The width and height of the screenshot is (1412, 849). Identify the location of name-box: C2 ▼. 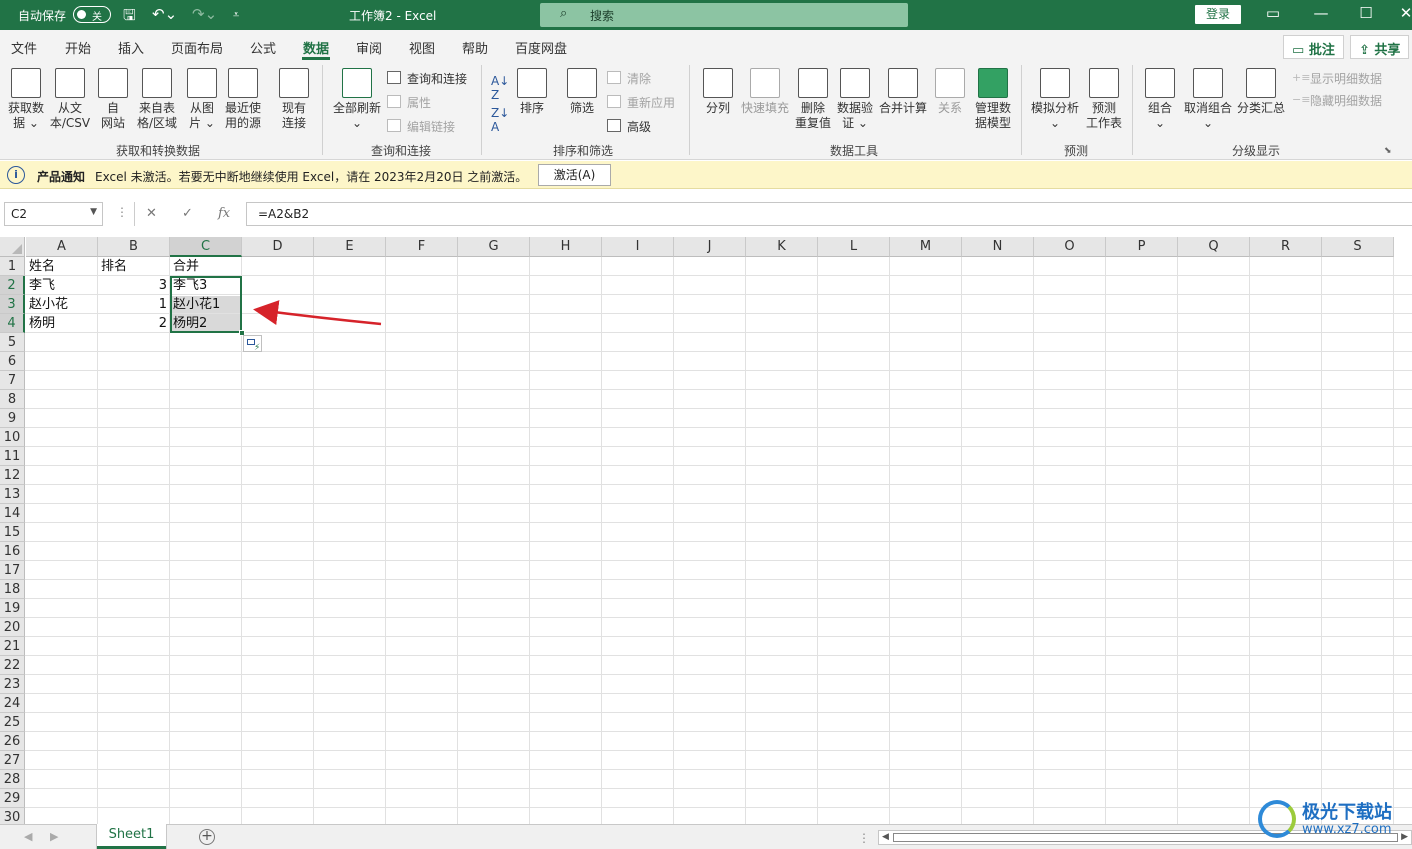
(53, 214).